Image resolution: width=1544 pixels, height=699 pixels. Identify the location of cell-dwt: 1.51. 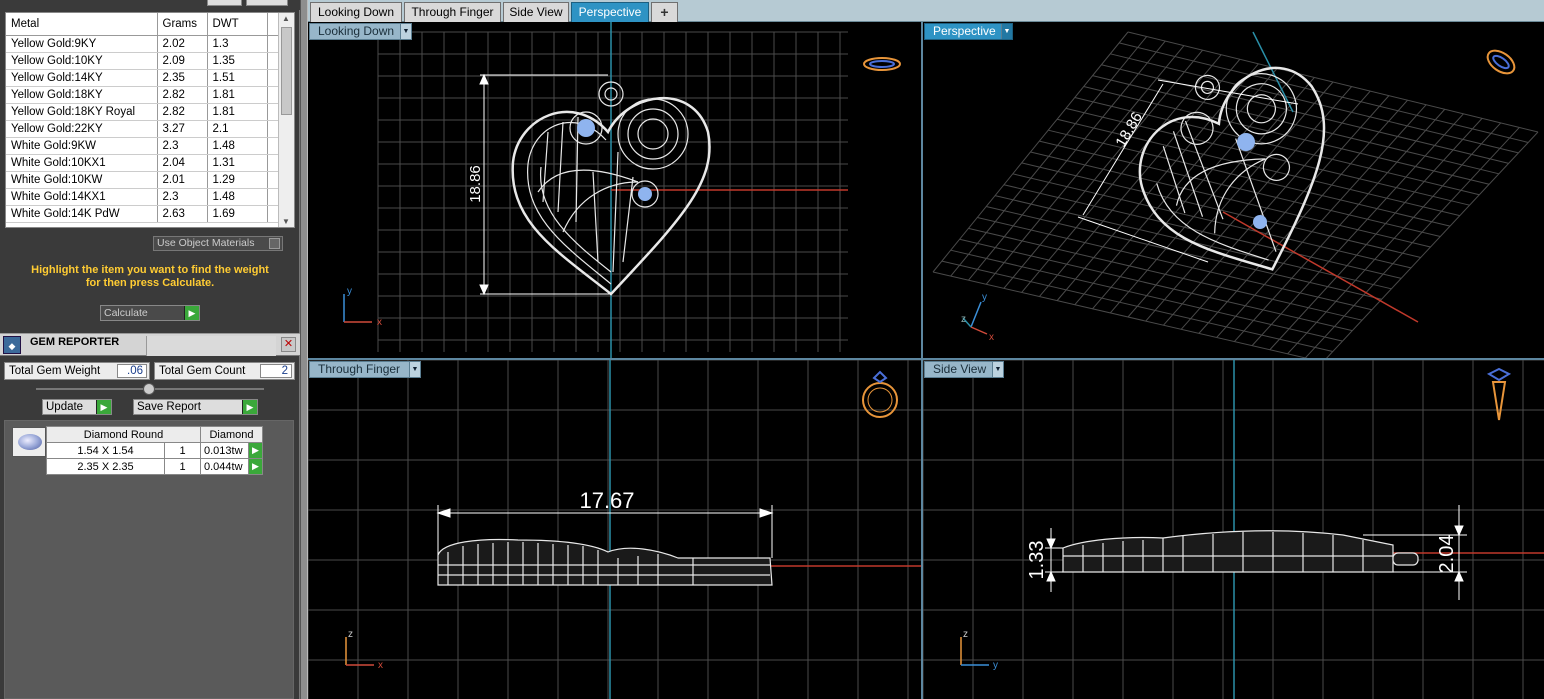
(237, 78).